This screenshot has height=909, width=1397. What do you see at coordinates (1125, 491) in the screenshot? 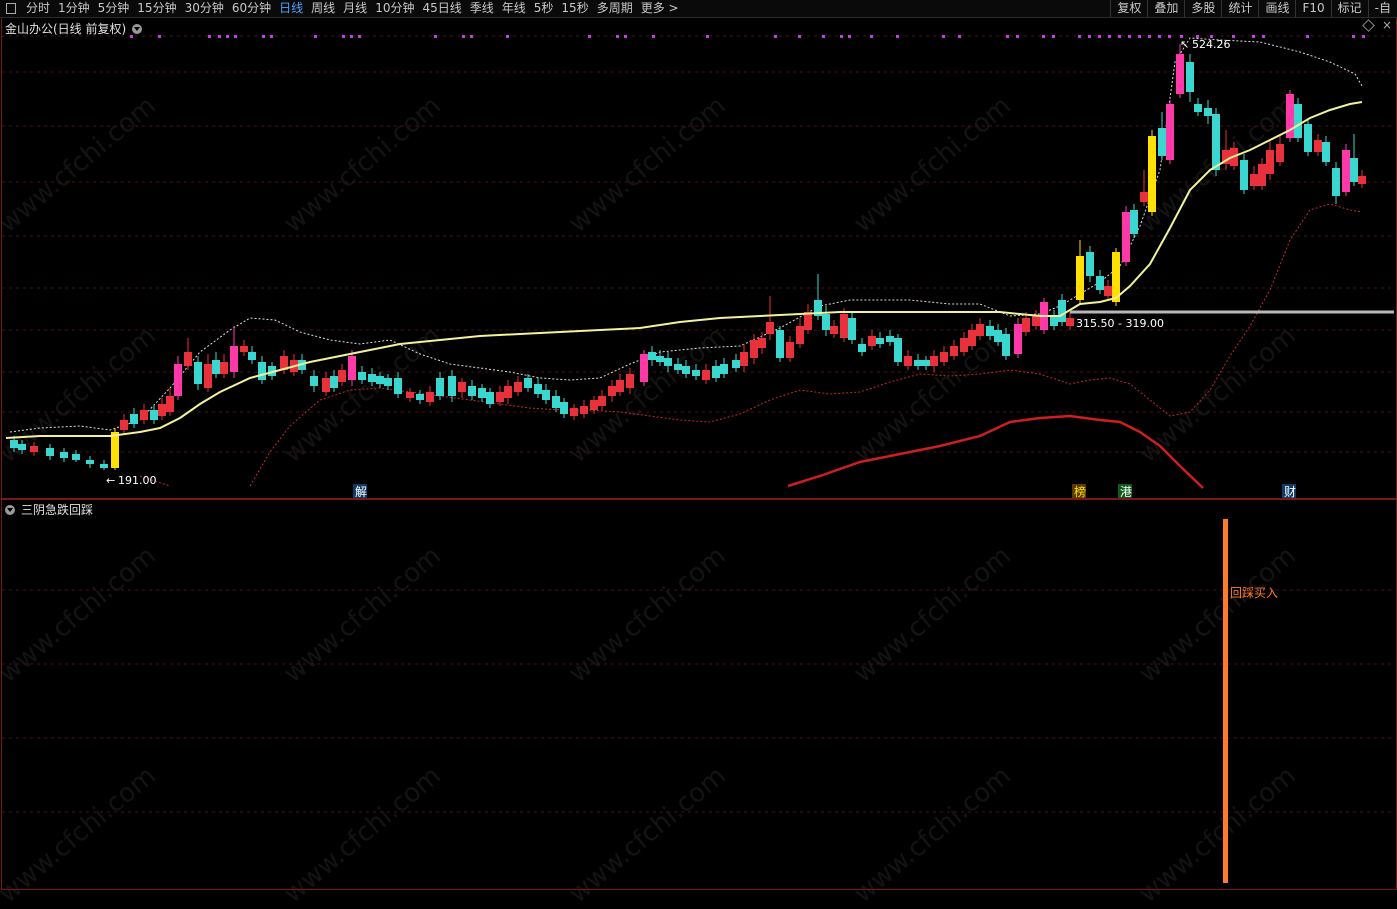
I see `event-marker-hk: 港` at bounding box center [1125, 491].